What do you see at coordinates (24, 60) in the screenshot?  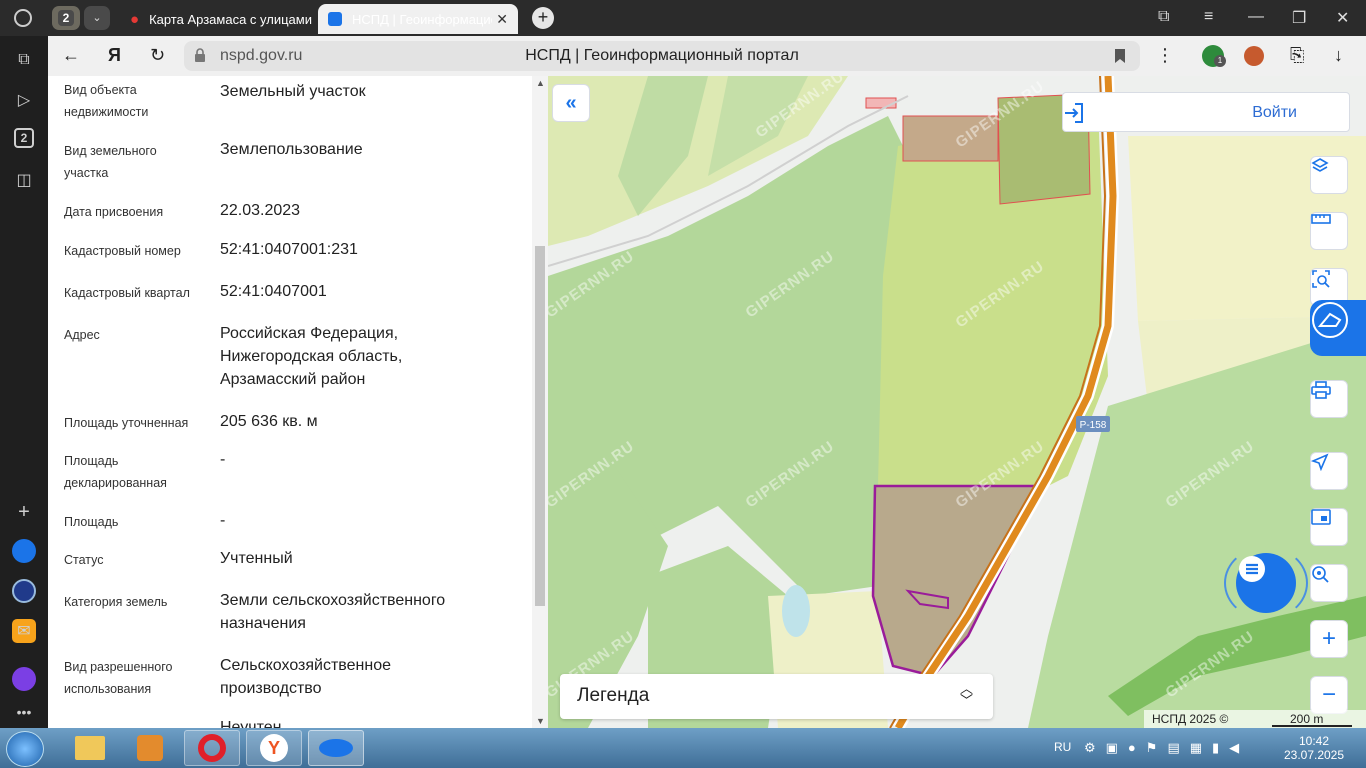 I see `collections-icon: ⧉` at bounding box center [24, 60].